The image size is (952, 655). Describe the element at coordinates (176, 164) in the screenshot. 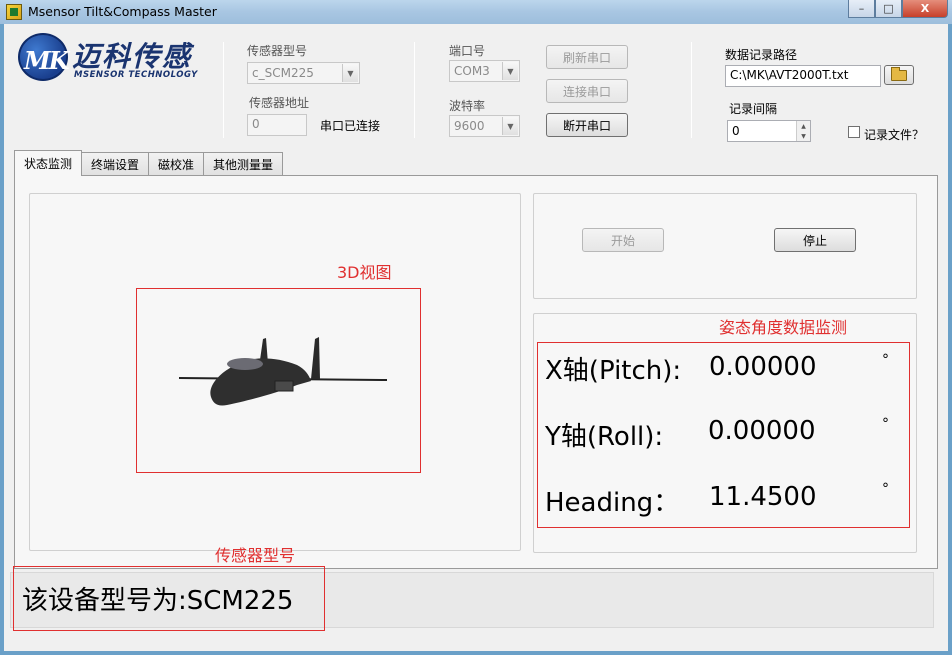

I see `tab-magnetic-calibration: 磁校准` at that location.